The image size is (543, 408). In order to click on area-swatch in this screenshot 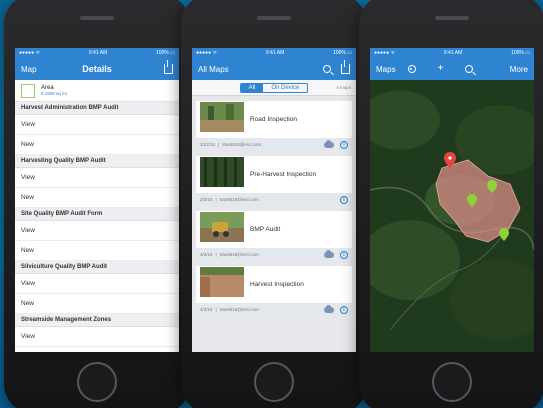, I will do `click(28, 90)`.